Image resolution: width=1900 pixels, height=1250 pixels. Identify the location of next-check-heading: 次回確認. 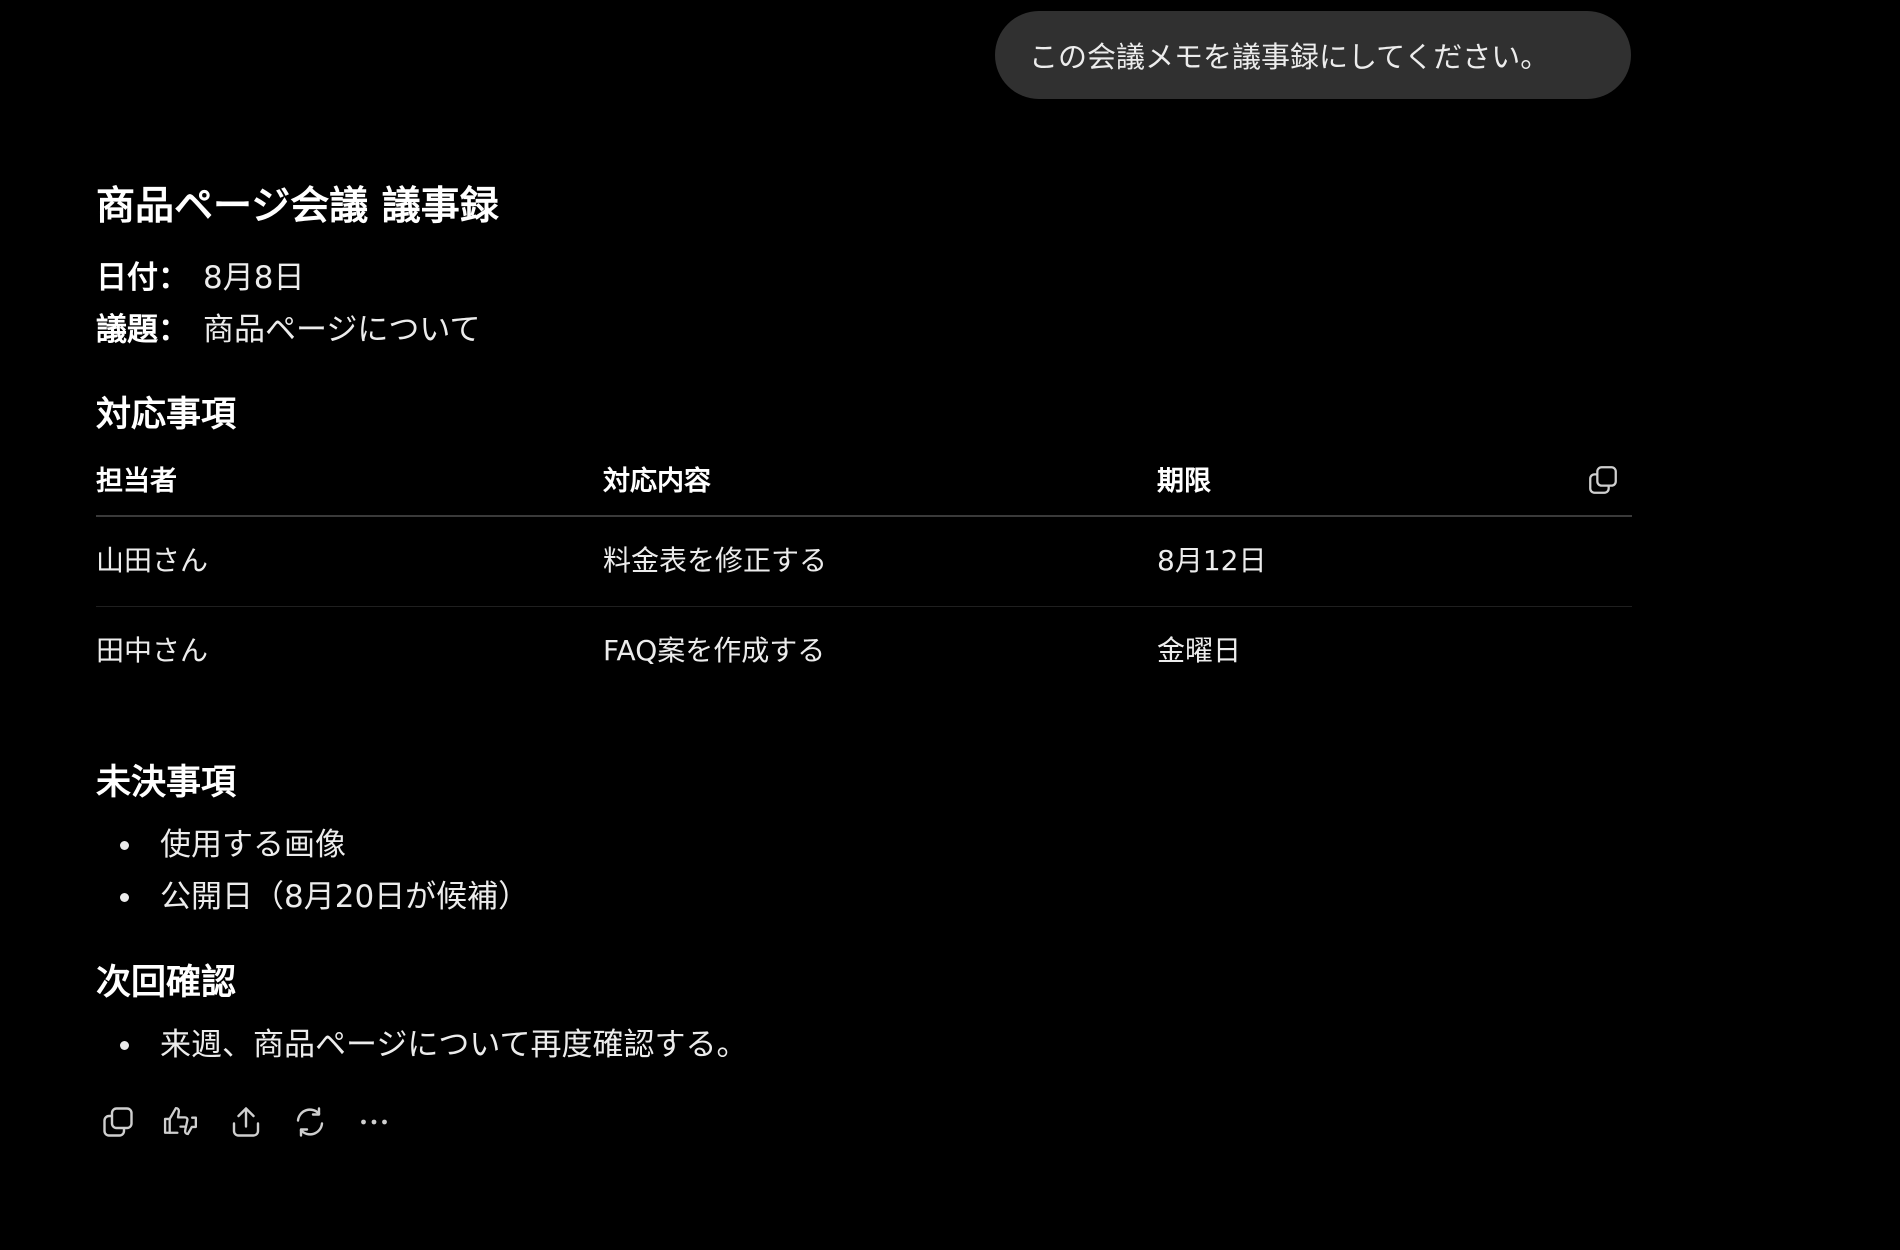
(166, 983).